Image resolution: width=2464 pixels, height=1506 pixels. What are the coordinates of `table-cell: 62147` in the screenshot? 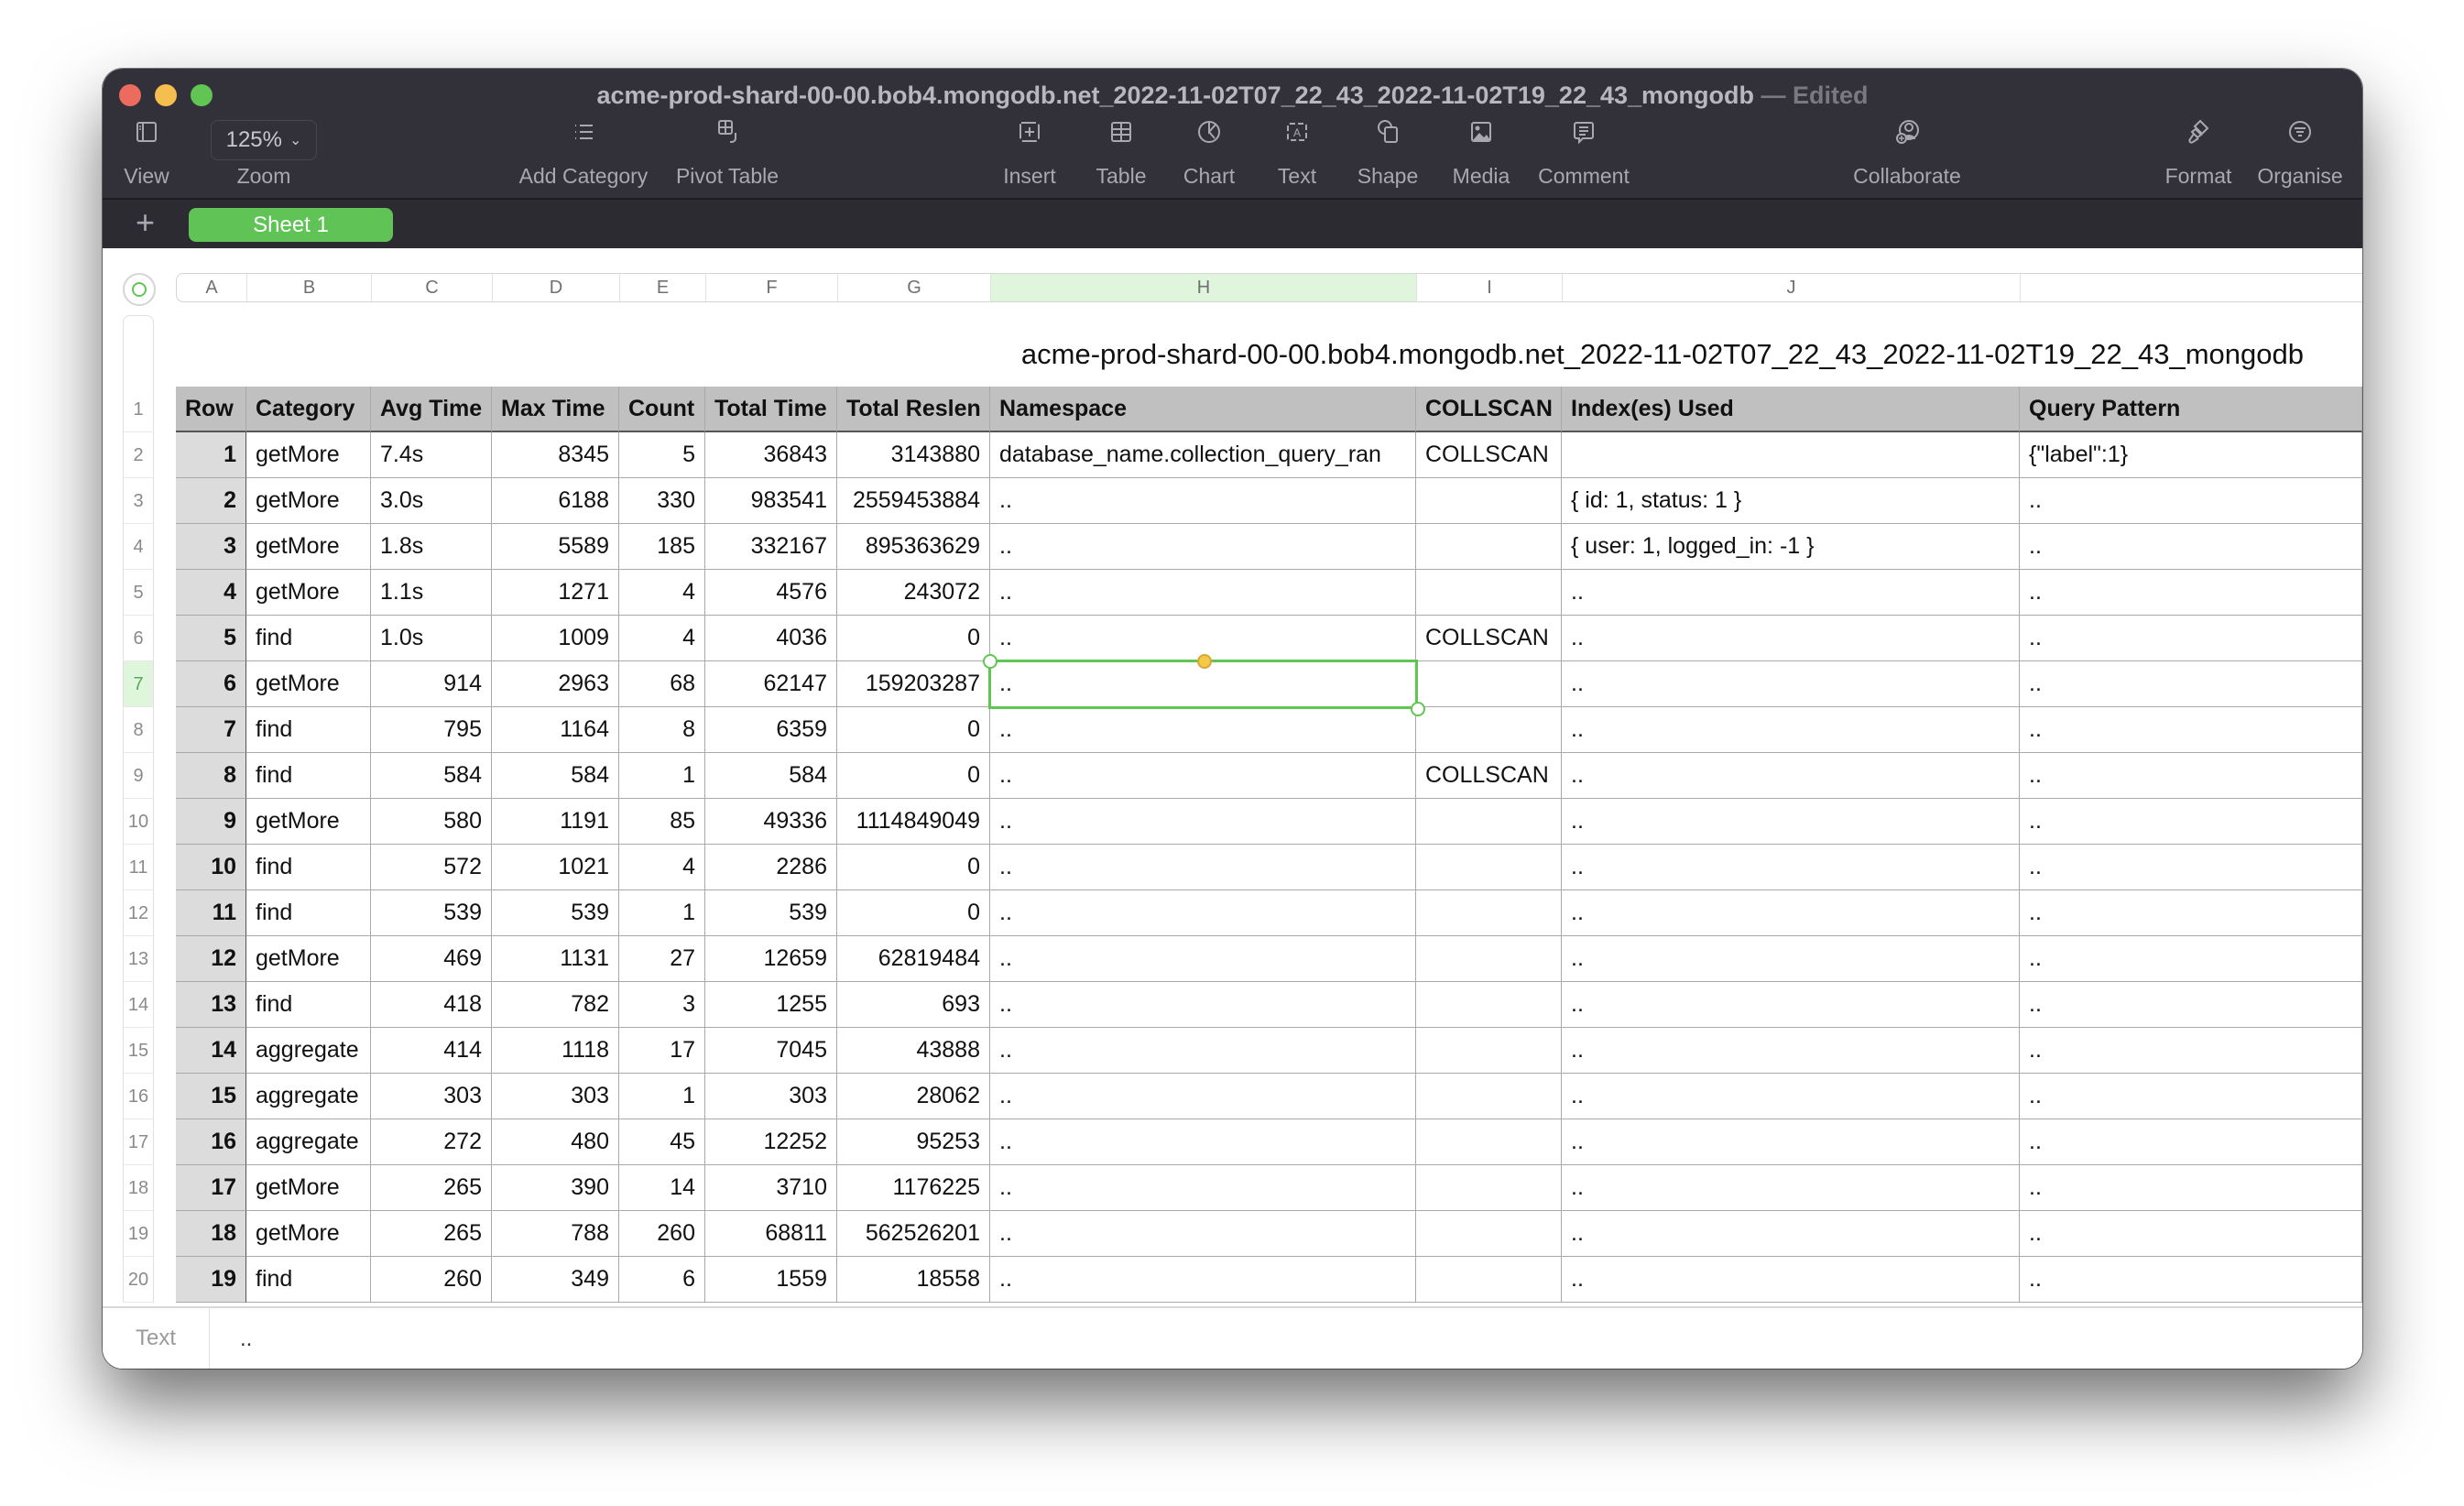 It's located at (771, 684).